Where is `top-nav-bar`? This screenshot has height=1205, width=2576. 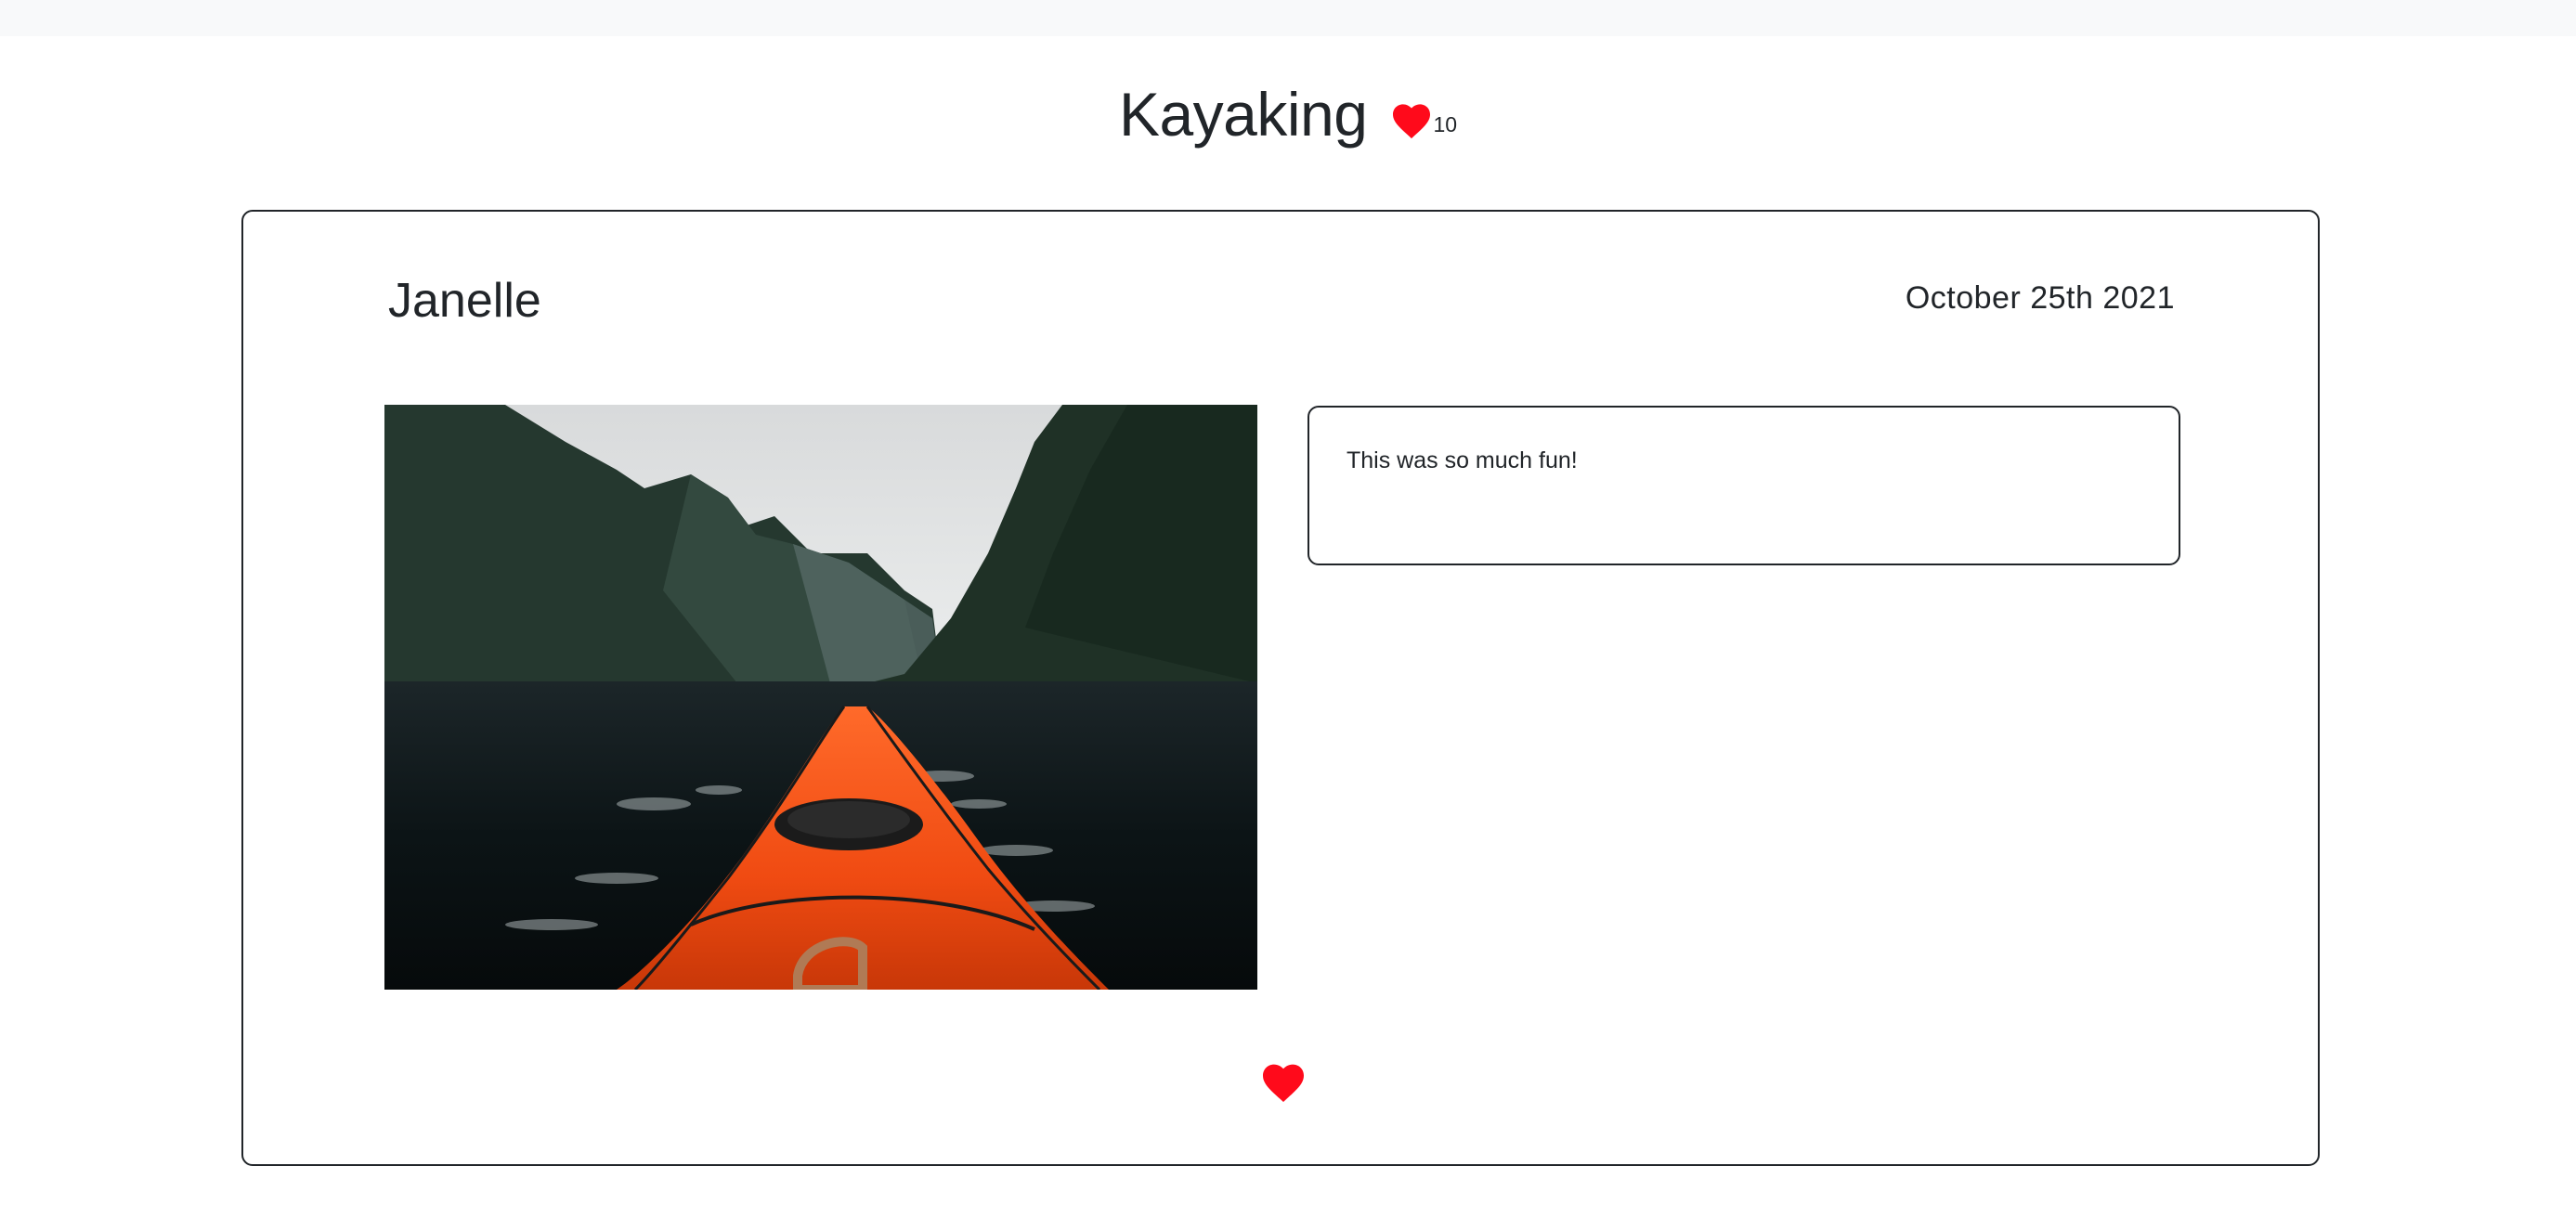
top-nav-bar is located at coordinates (1288, 18).